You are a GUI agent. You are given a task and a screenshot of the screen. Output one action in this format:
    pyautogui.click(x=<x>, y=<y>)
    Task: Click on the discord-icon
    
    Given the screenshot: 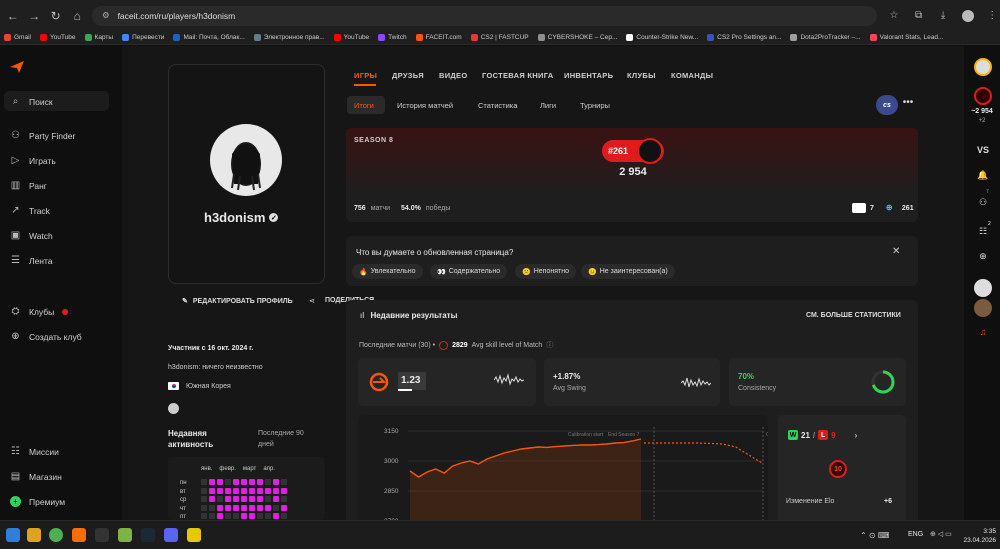 What is the action you would take?
    pyautogui.click(x=171, y=535)
    